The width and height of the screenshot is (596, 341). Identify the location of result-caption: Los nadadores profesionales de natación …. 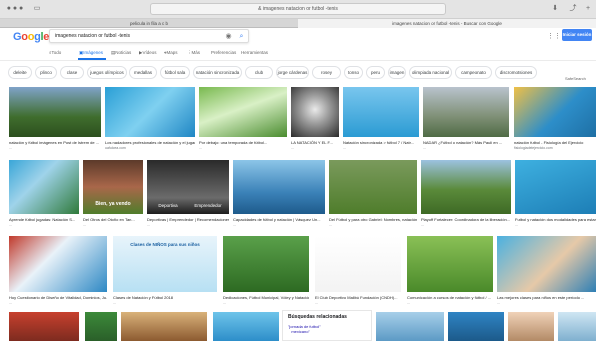
(150, 142).